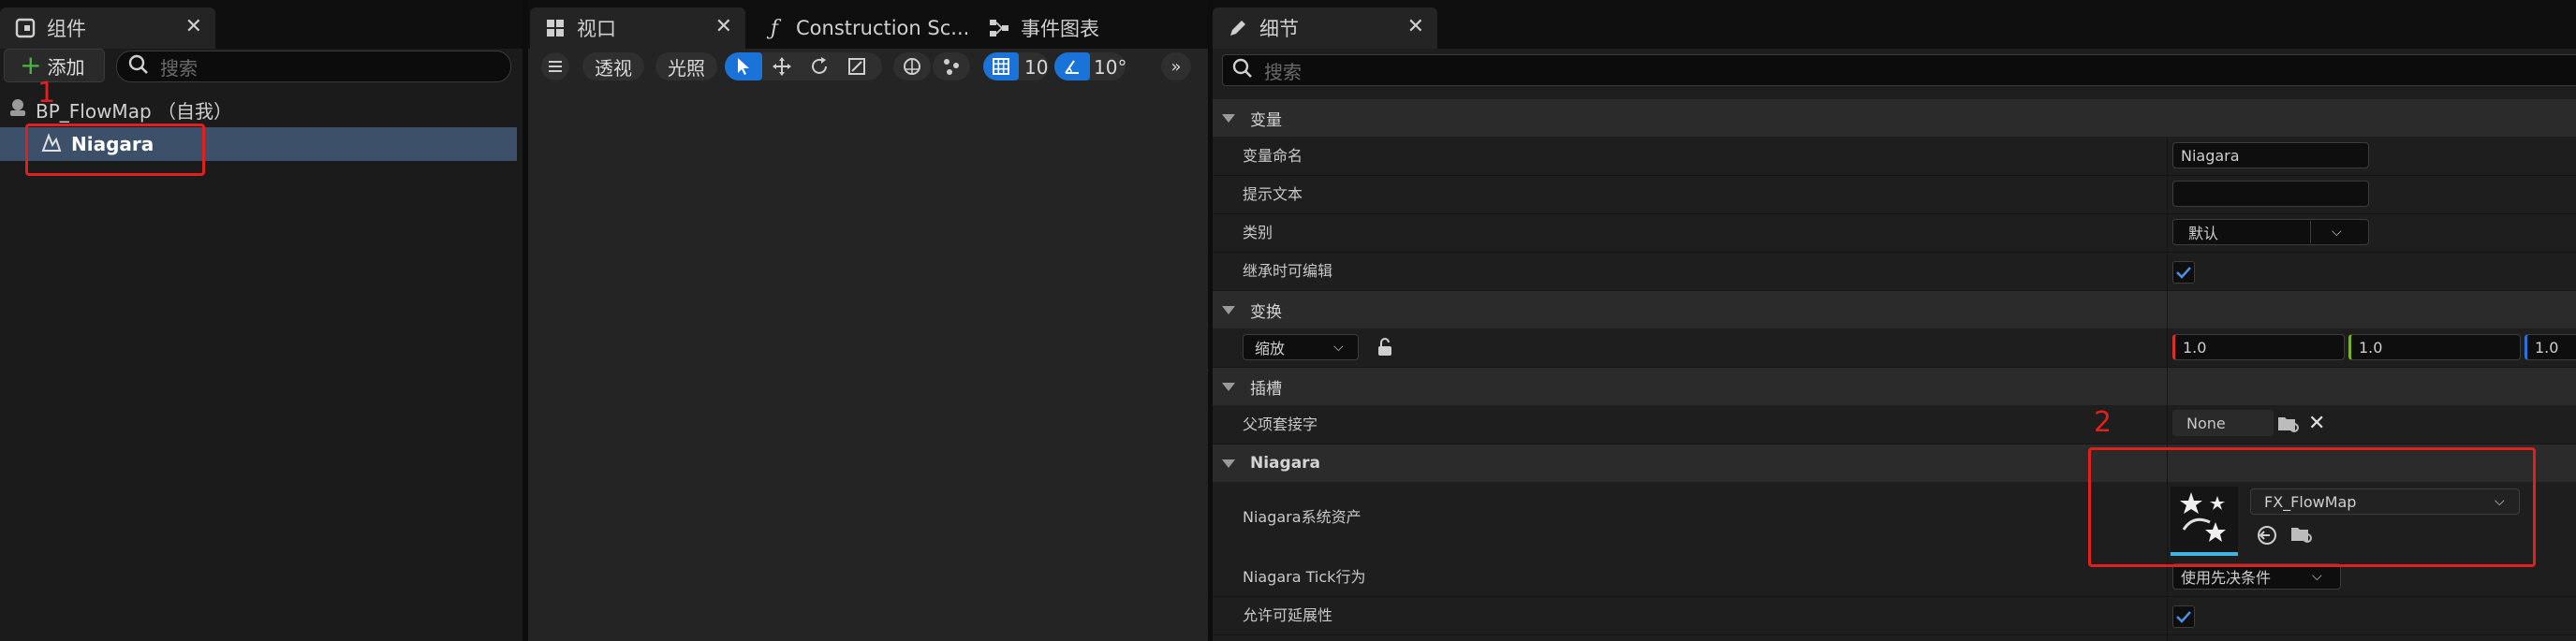 This screenshot has width=2576, height=641. I want to click on tab-details-label: 细节, so click(1279, 29).